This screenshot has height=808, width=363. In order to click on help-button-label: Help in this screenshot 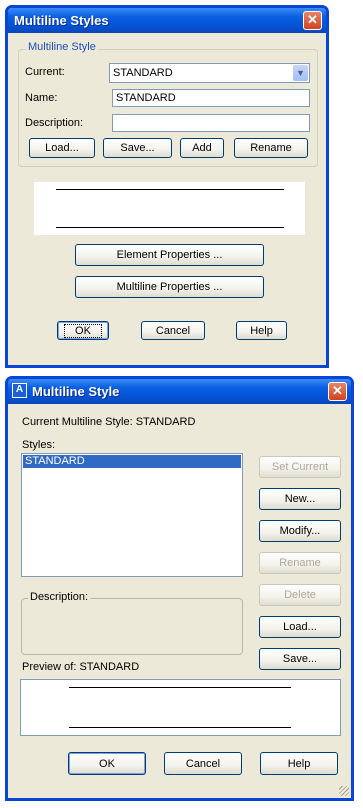, I will do `click(261, 330)`.